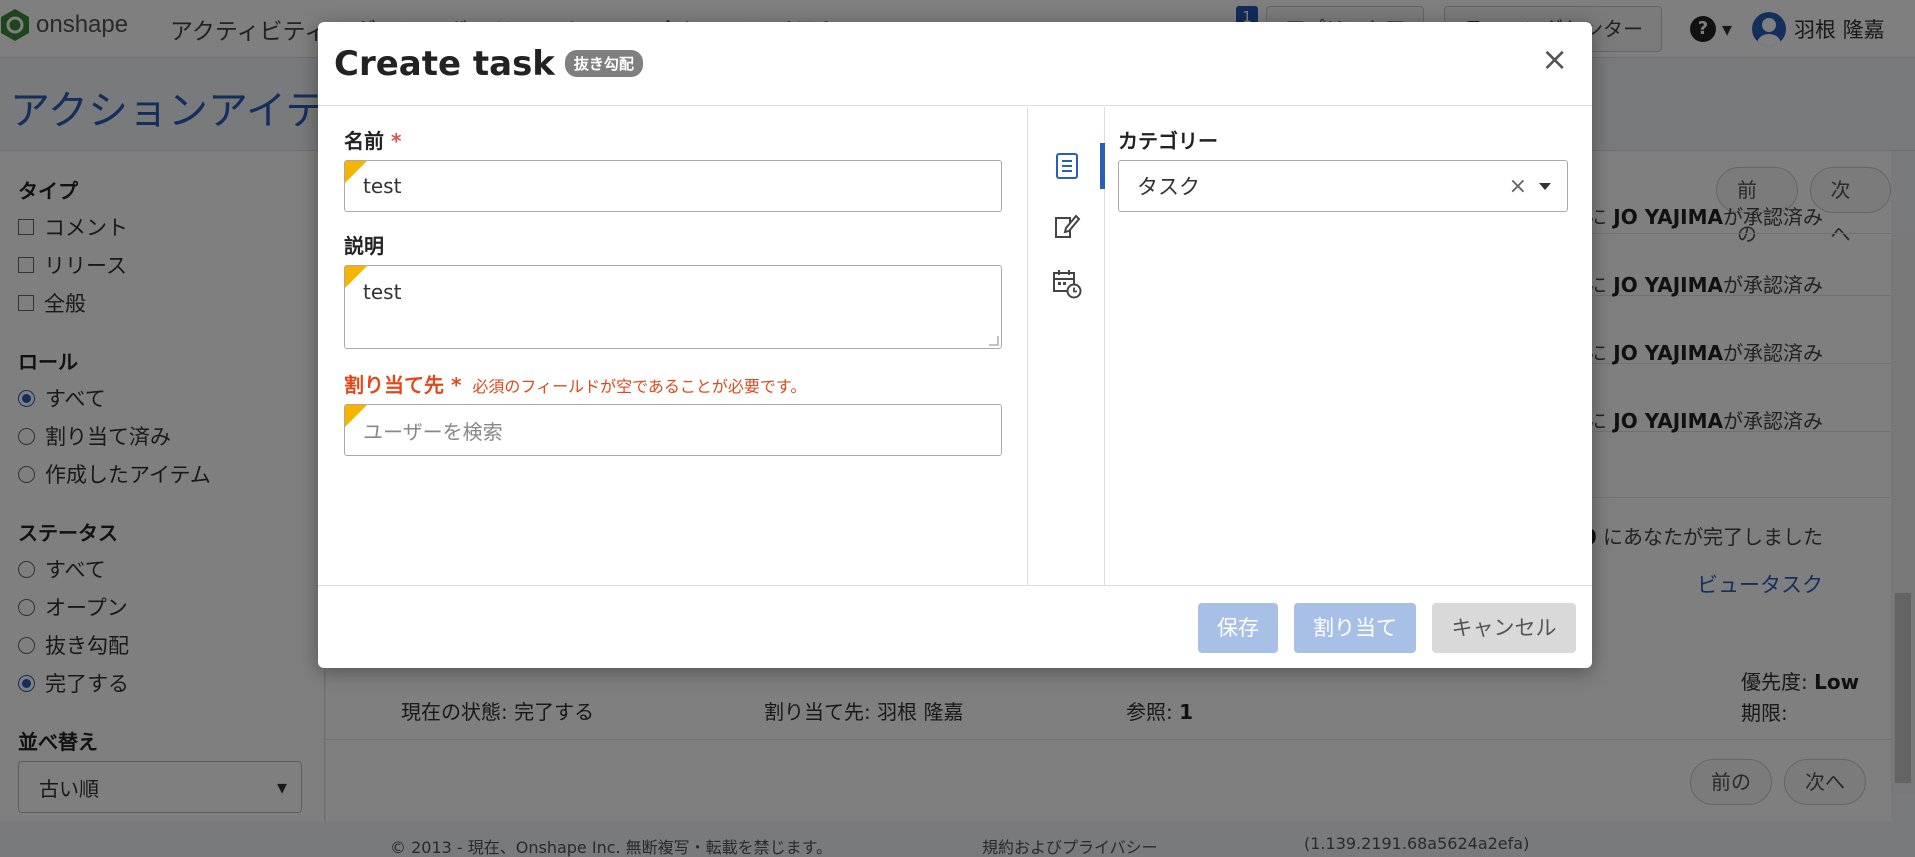 This screenshot has height=857, width=1915. What do you see at coordinates (1343, 186) in the screenshot?
I see `category-select: タスク ×` at bounding box center [1343, 186].